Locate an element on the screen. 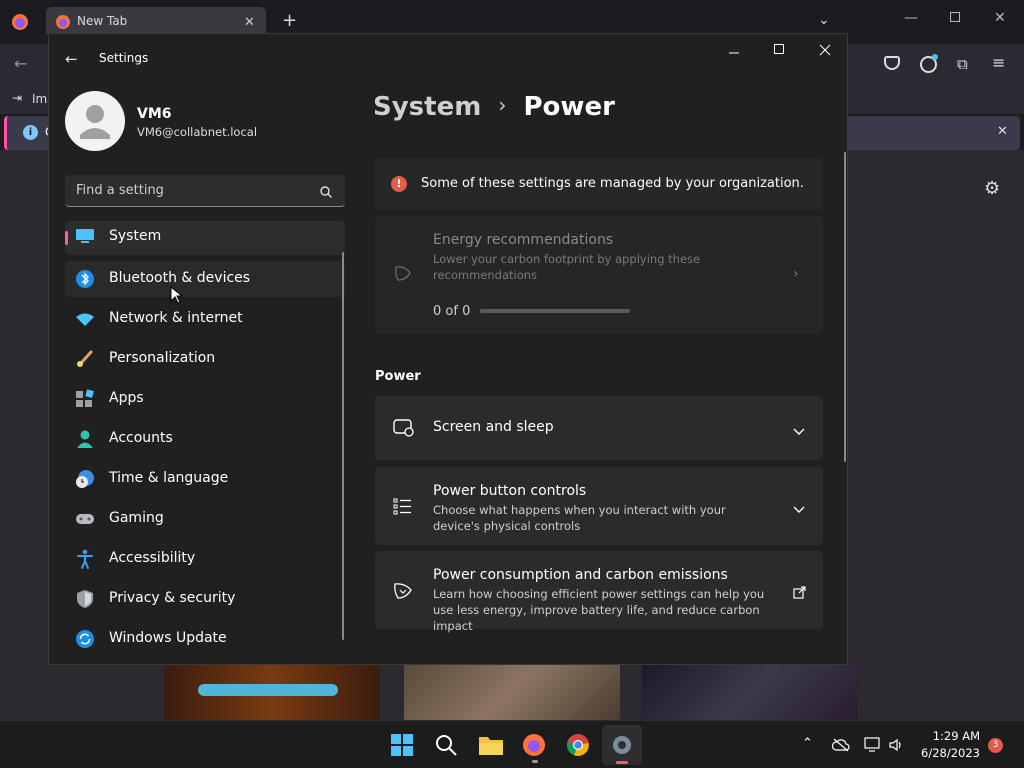 Image resolution: width=1024 pixels, height=768 pixels. item-title: Screen and sleep is located at coordinates (493, 427).